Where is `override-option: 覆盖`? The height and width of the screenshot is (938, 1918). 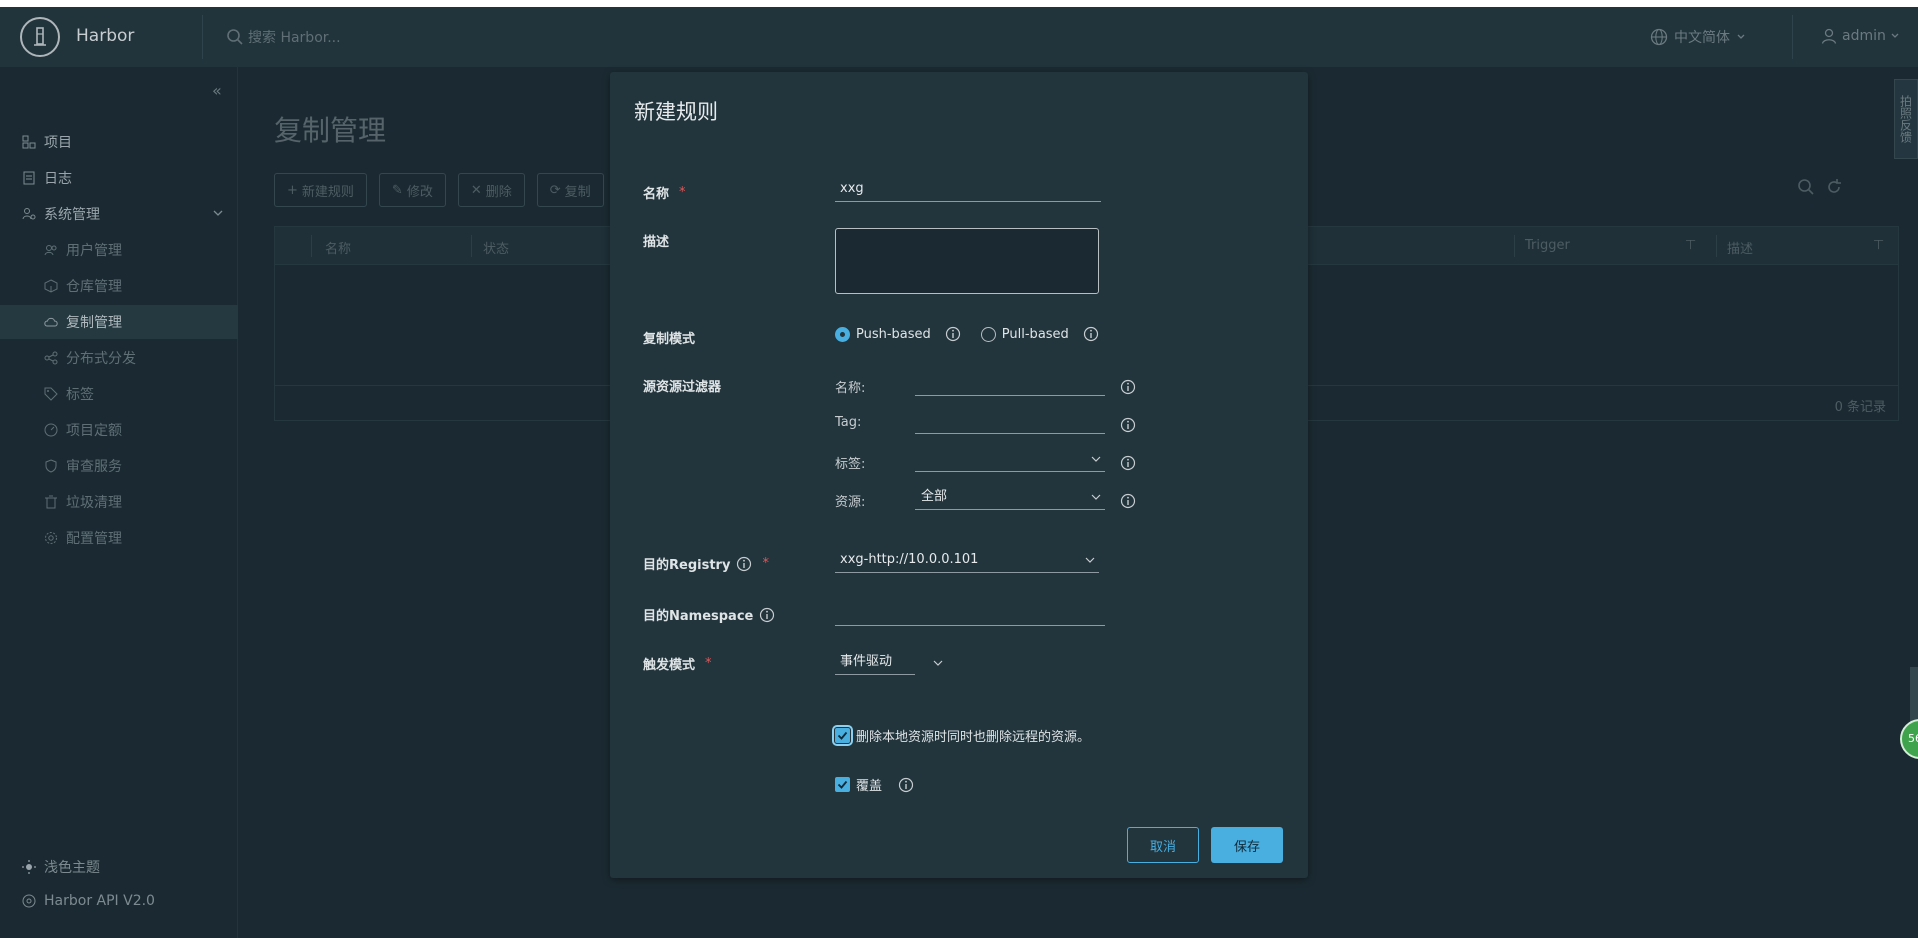 override-option: 覆盖 is located at coordinates (874, 784).